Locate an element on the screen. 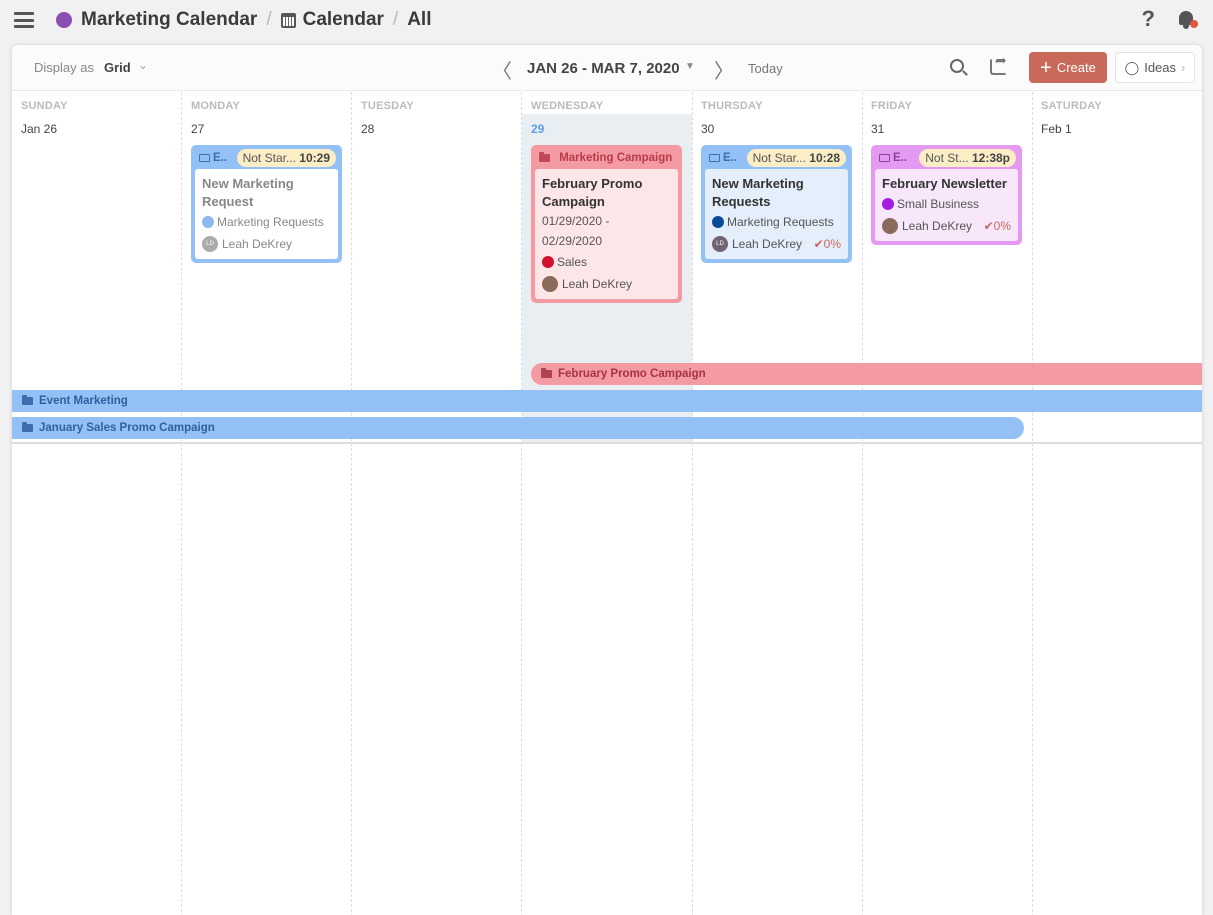  date-label-today: 29 is located at coordinates (537, 129).